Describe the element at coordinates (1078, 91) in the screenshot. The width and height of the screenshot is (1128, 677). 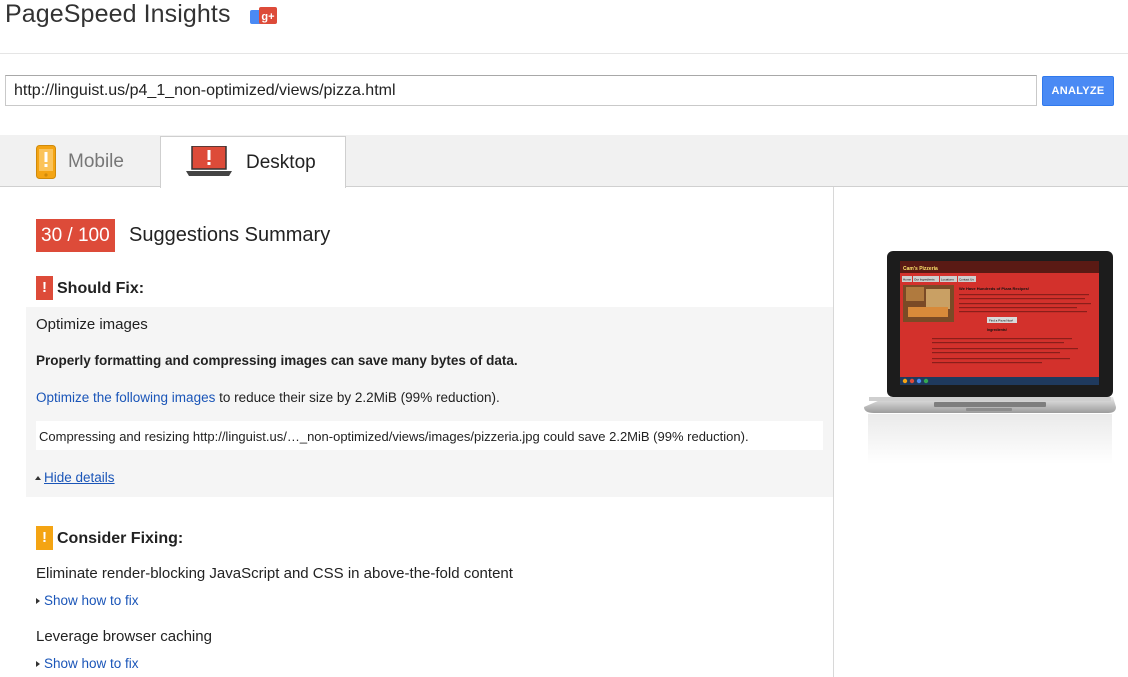
I see `analyze-button: ANALYZE` at that location.